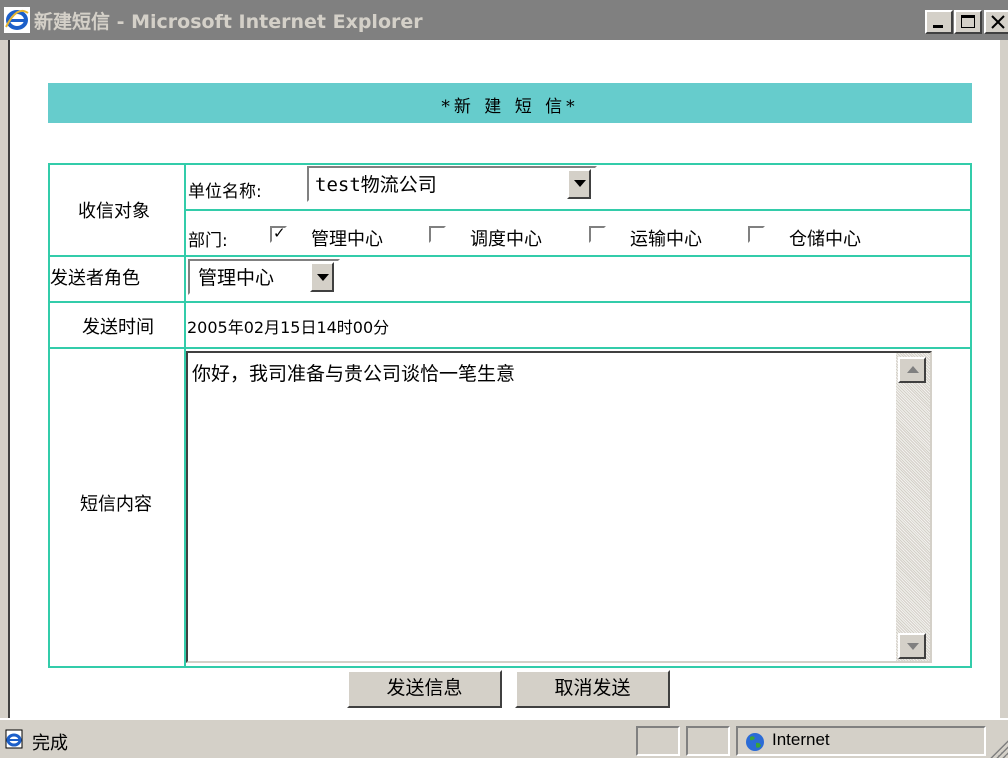 The image size is (1008, 758). I want to click on title-bar: 新建短信 - Microsoft Internet Explorer, so click(504, 20).